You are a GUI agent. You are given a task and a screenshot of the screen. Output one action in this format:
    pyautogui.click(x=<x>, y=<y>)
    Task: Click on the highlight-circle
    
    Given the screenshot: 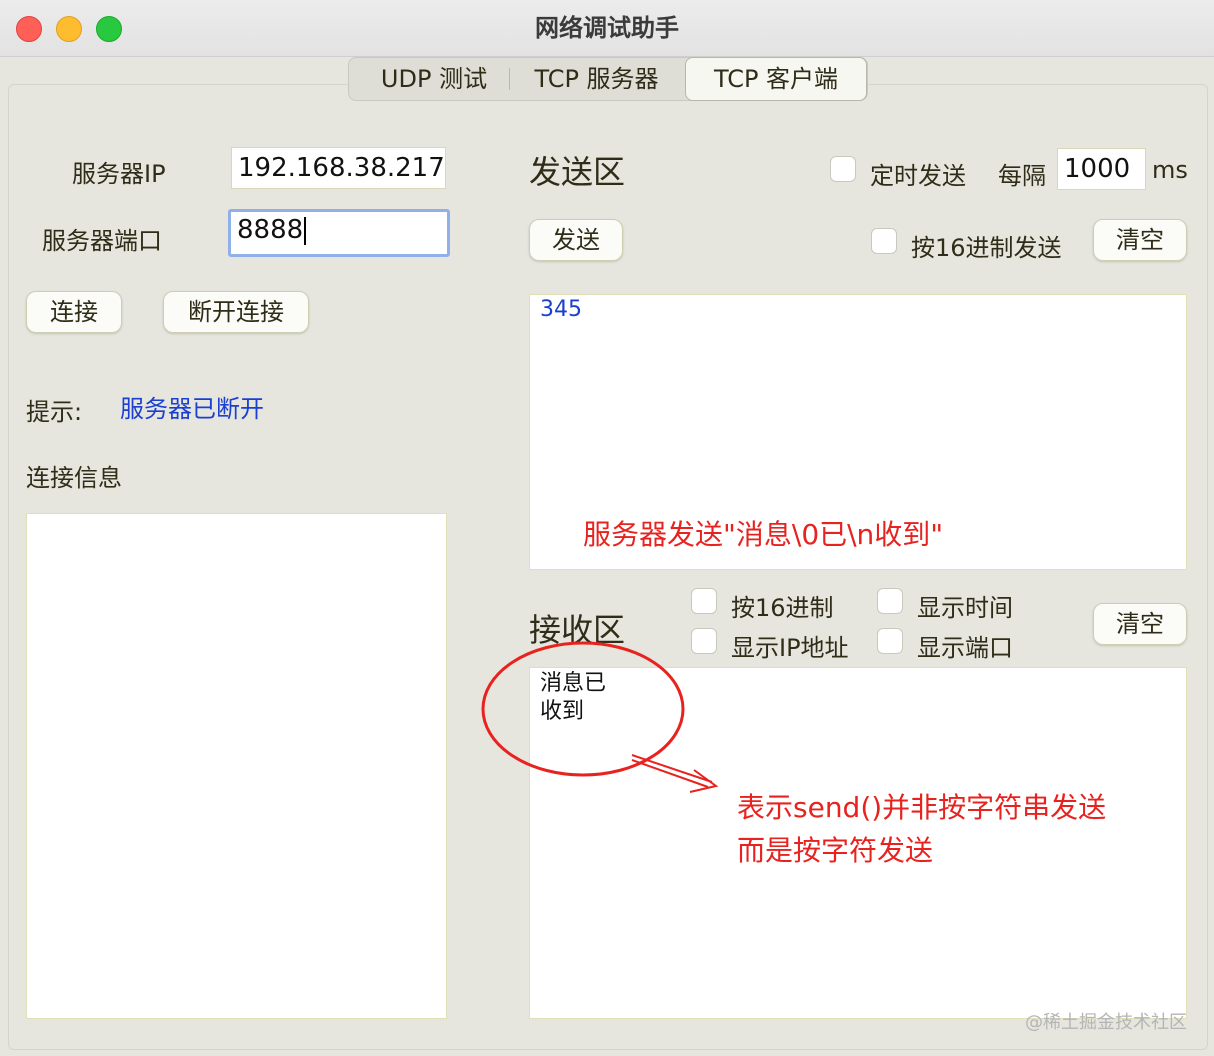 What is the action you would take?
    pyautogui.click(x=583, y=709)
    